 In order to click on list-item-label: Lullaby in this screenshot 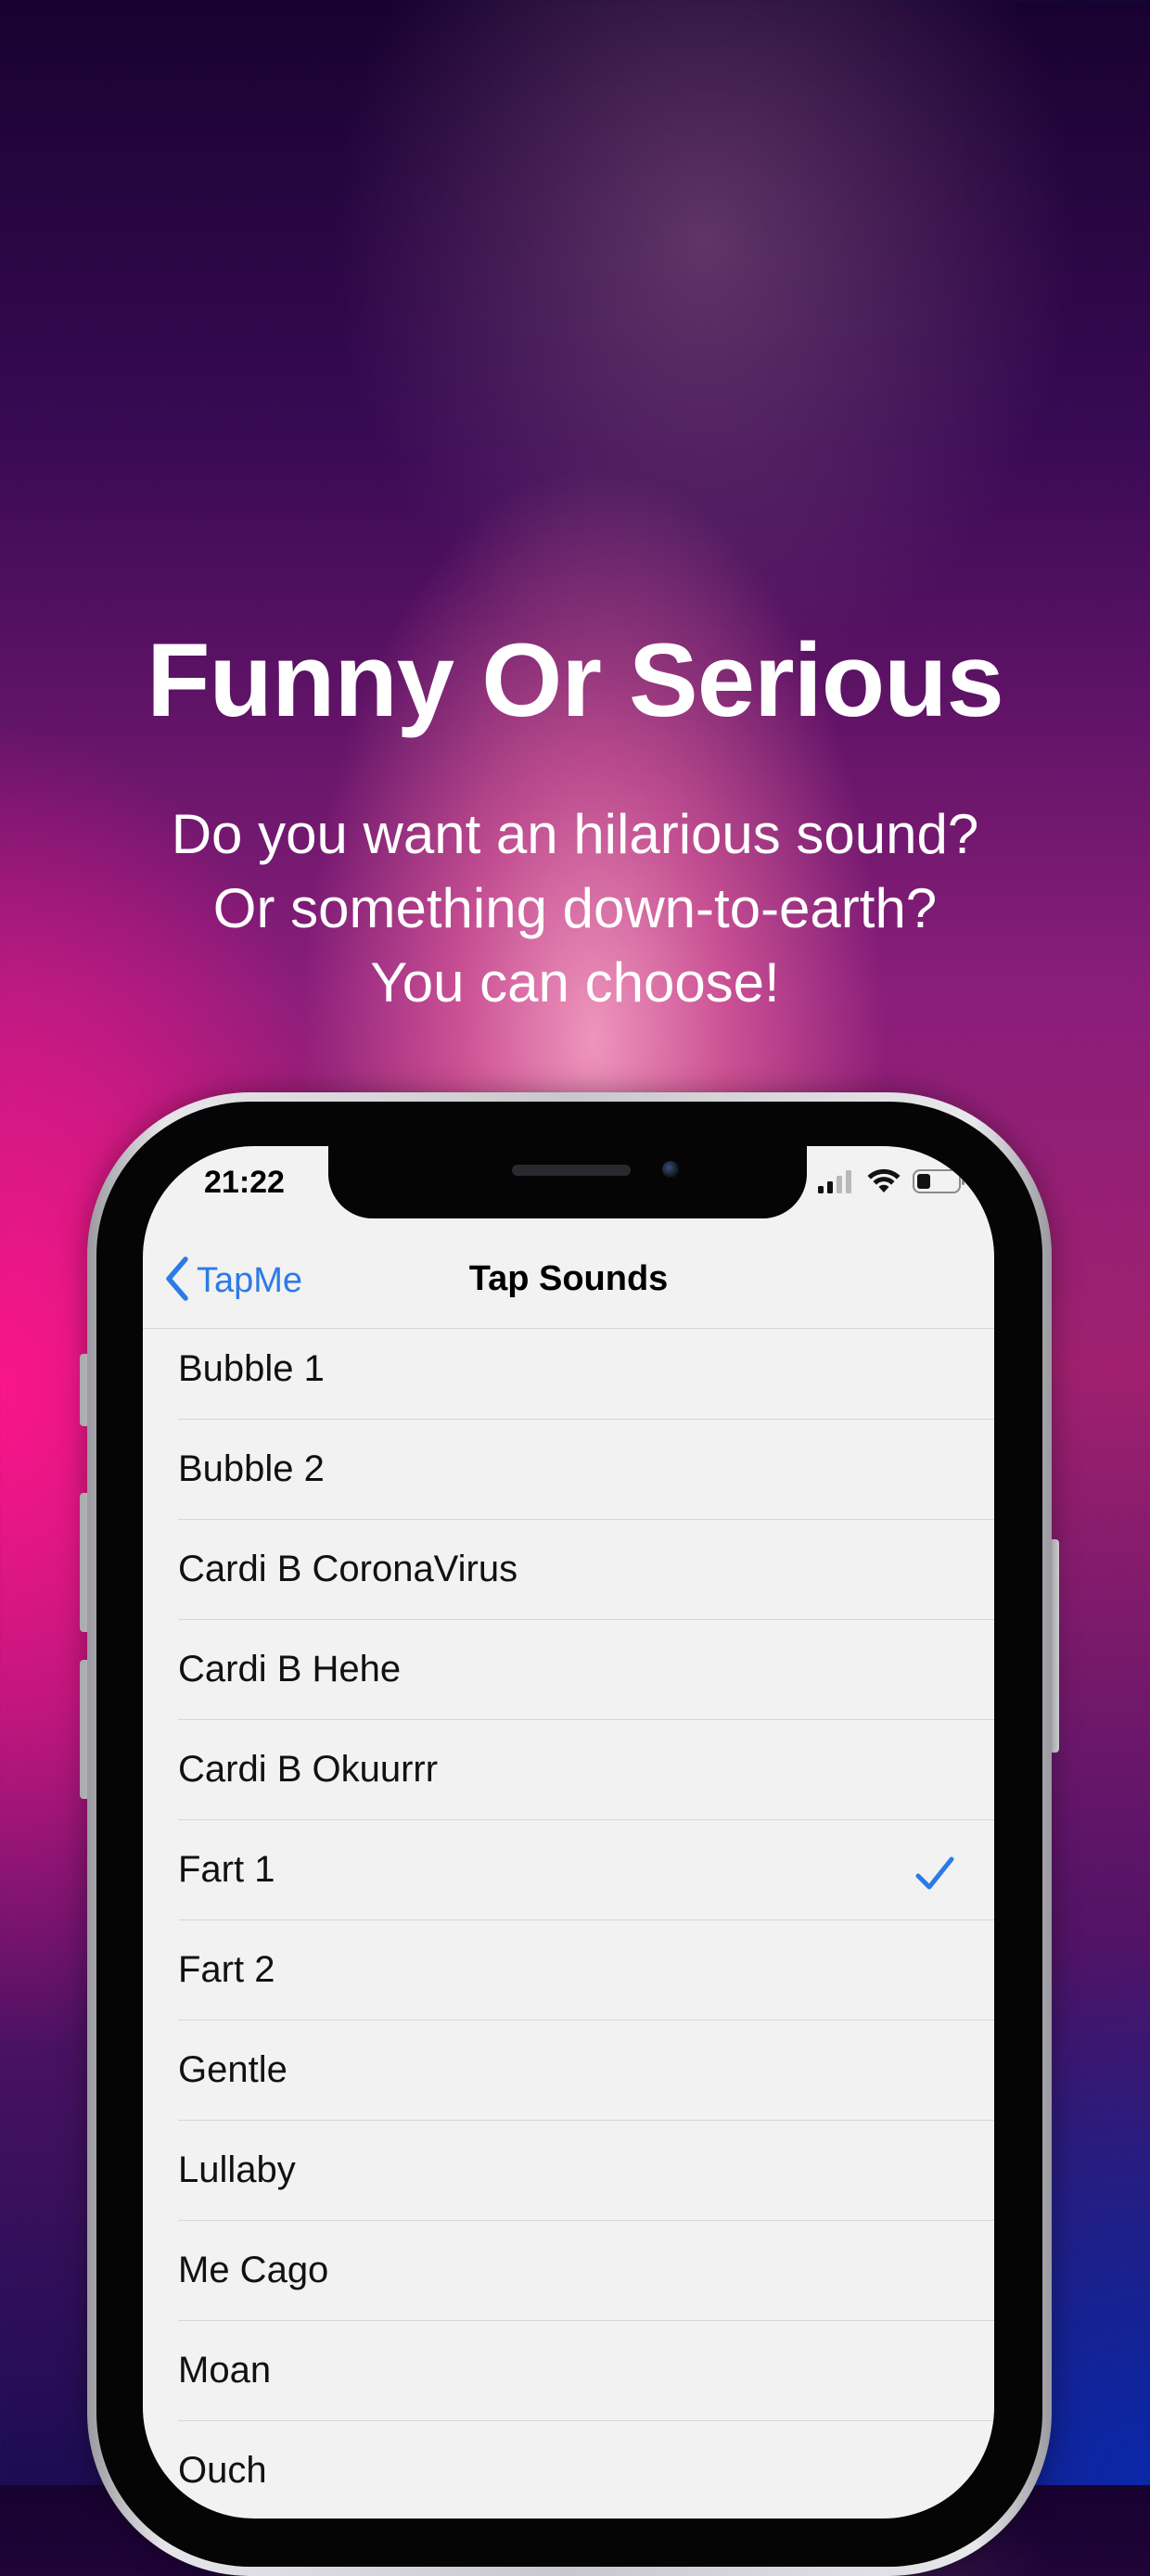, I will do `click(237, 2169)`.